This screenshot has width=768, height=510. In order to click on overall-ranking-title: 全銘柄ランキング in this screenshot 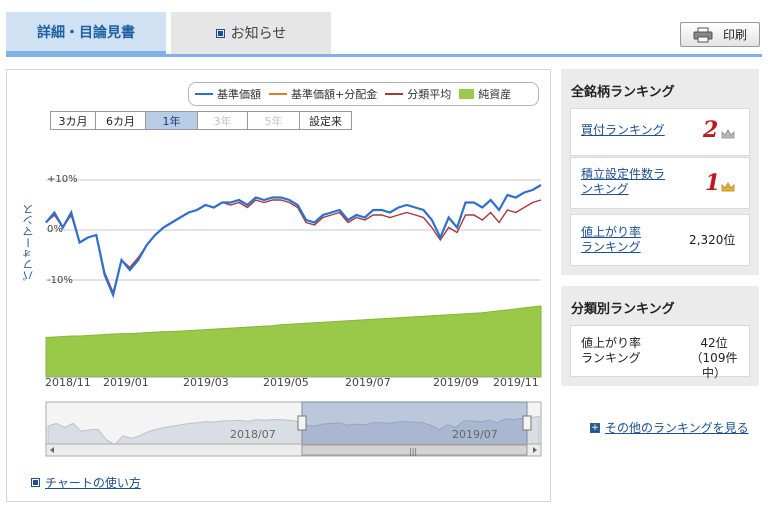, I will do `click(623, 92)`.